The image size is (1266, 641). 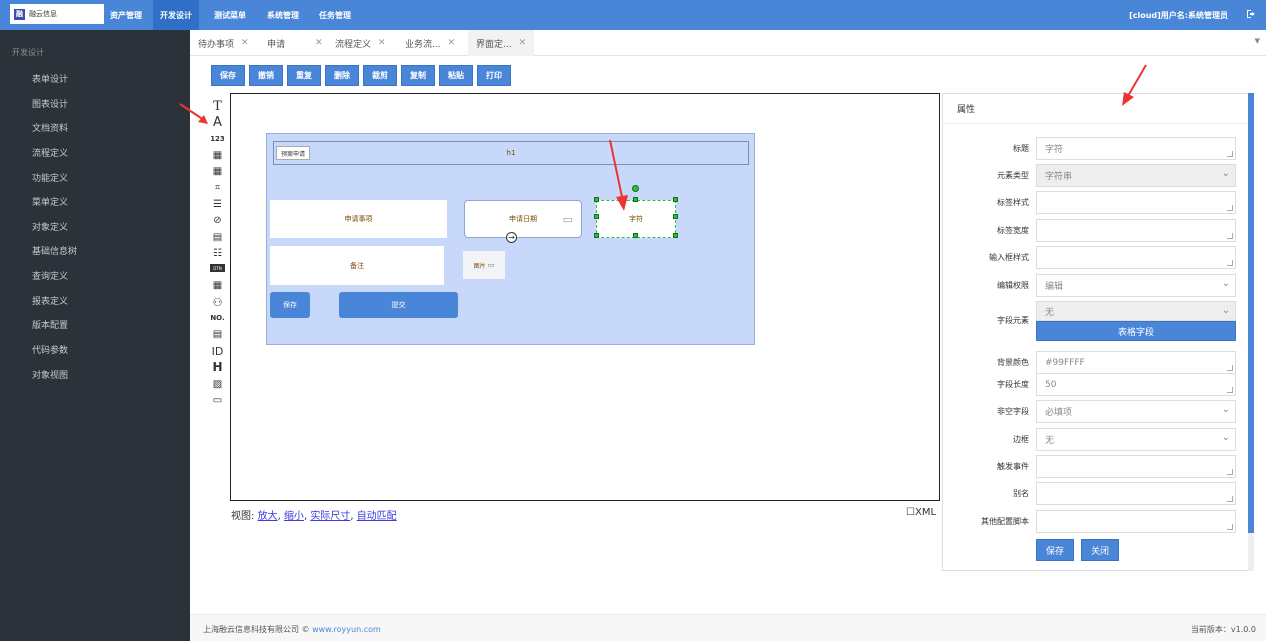 What do you see at coordinates (217, 384) in the screenshot?
I see `image-tool-icon: ▨` at bounding box center [217, 384].